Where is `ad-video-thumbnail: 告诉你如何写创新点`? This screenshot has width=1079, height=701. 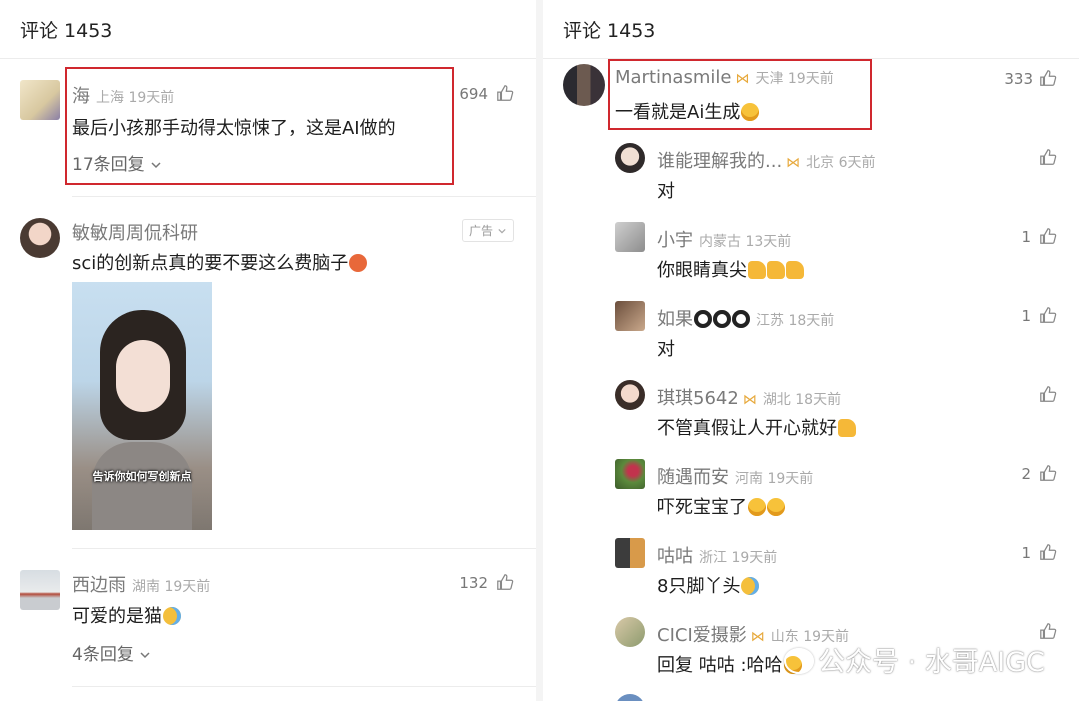 ad-video-thumbnail: 告诉你如何写创新点 is located at coordinates (142, 406).